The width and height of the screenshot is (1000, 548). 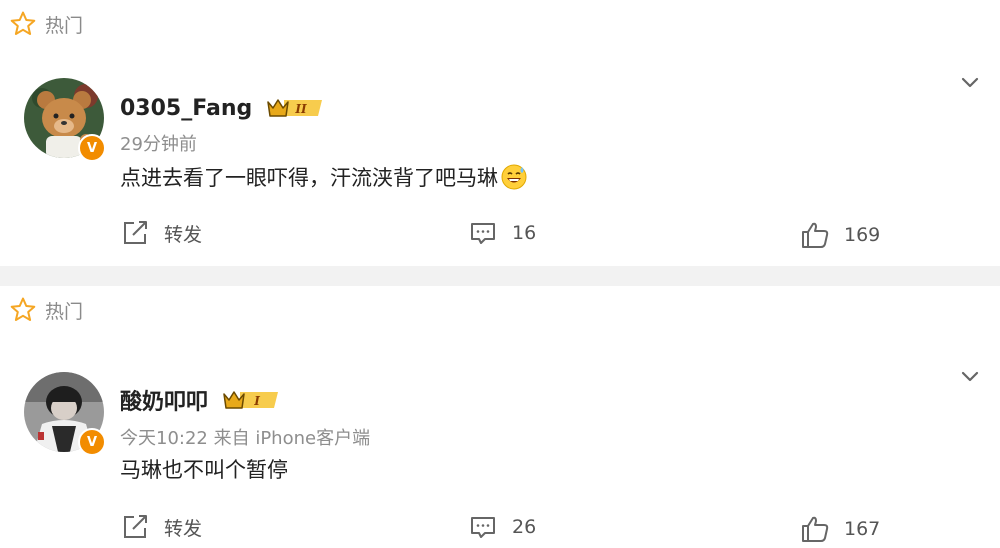 What do you see at coordinates (301, 109) in the screenshot?
I see `level-badge-text: II` at bounding box center [301, 109].